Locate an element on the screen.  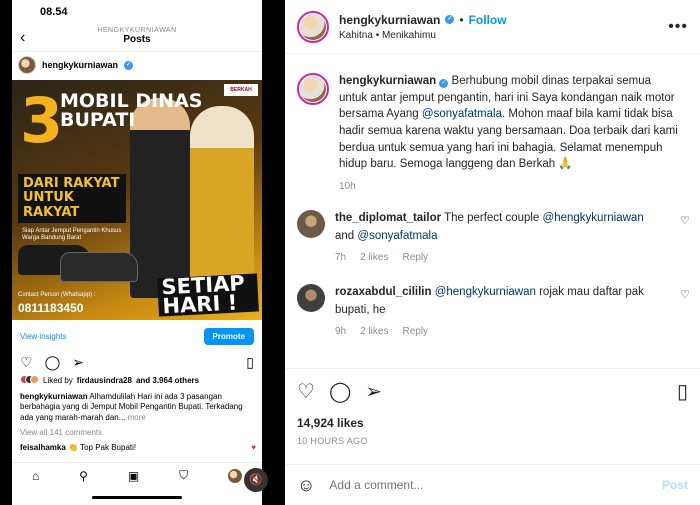
poster-headline: MOBIL DINAS BUPATI is located at coordinates (131, 111).